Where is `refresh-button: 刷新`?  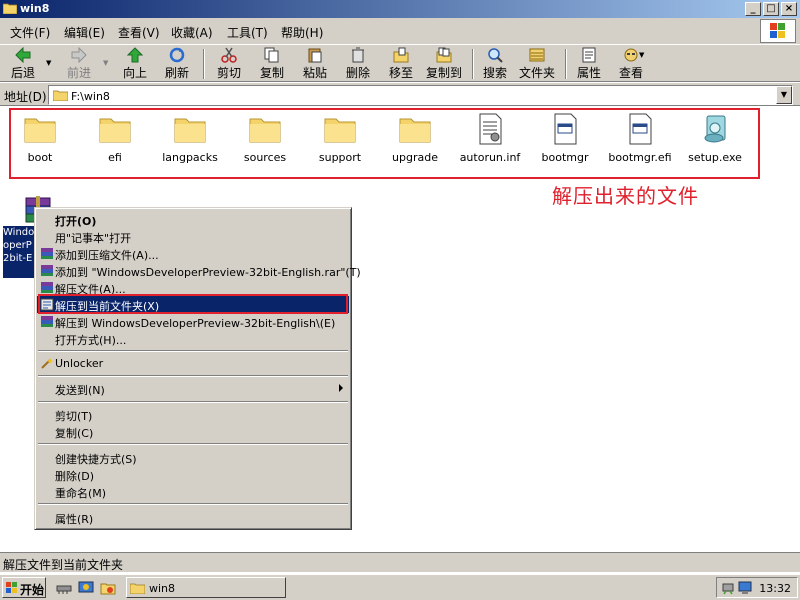
refresh-button: 刷新 is located at coordinates (177, 64).